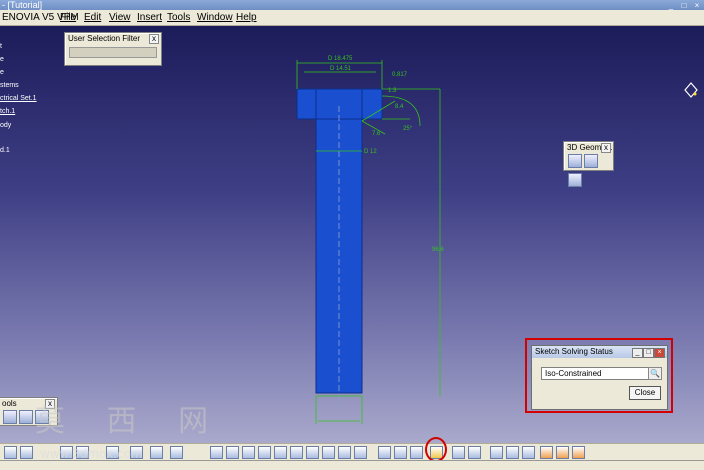 This screenshot has height=470, width=704. Describe the element at coordinates (648, 353) in the screenshot. I see `maximize-dialog-button: □` at that location.